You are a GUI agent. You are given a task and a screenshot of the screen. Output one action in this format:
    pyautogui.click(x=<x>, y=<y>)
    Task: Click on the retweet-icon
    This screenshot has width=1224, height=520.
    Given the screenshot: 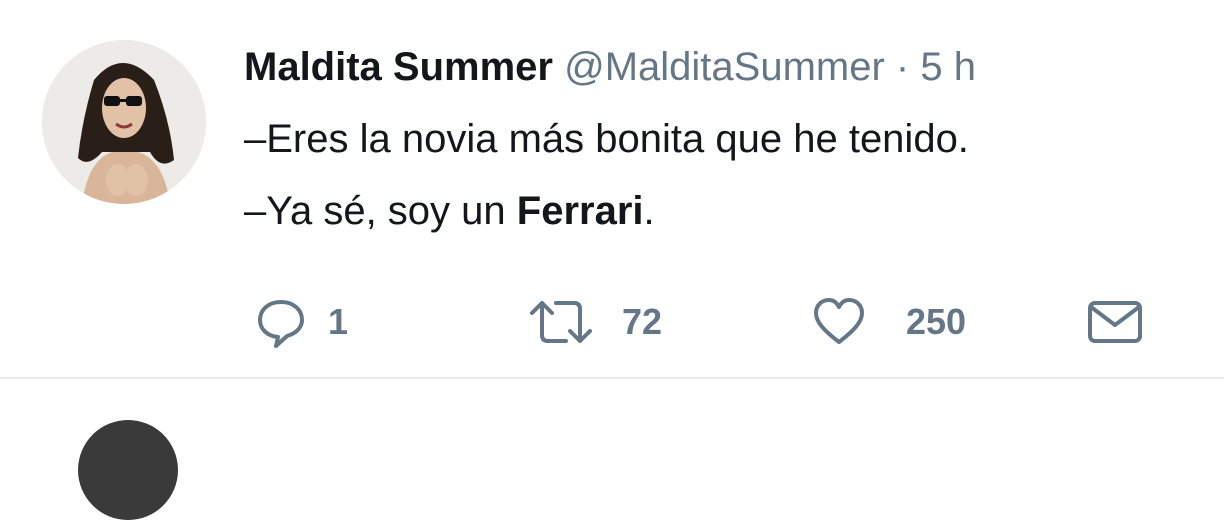 What is the action you would take?
    pyautogui.click(x=561, y=322)
    